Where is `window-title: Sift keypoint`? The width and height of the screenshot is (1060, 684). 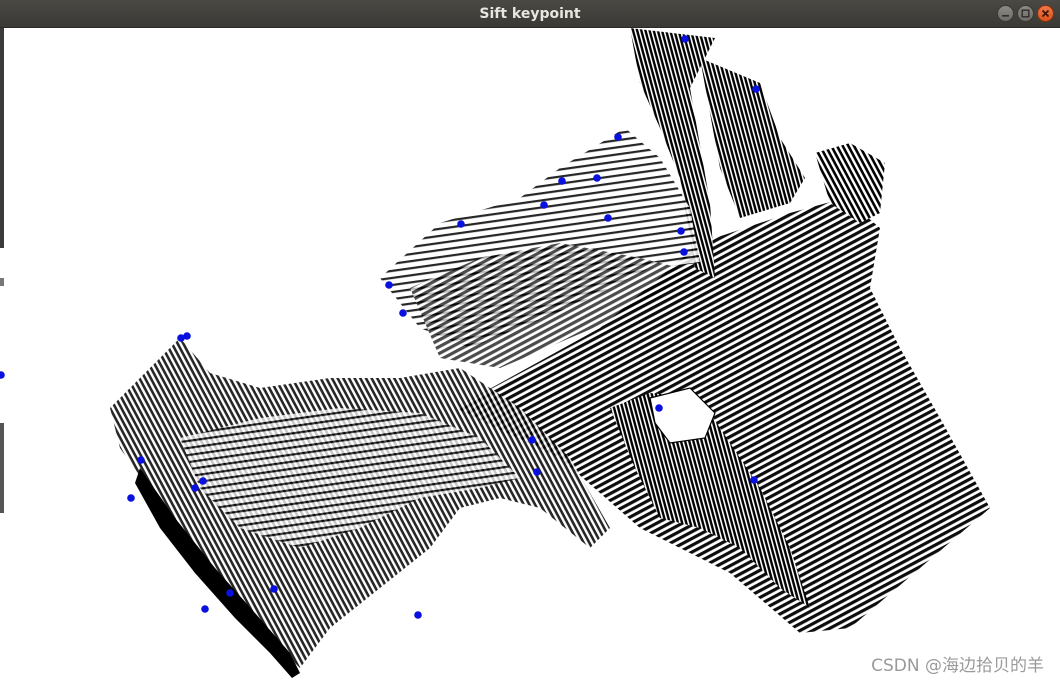 window-title: Sift keypoint is located at coordinates (530, 14).